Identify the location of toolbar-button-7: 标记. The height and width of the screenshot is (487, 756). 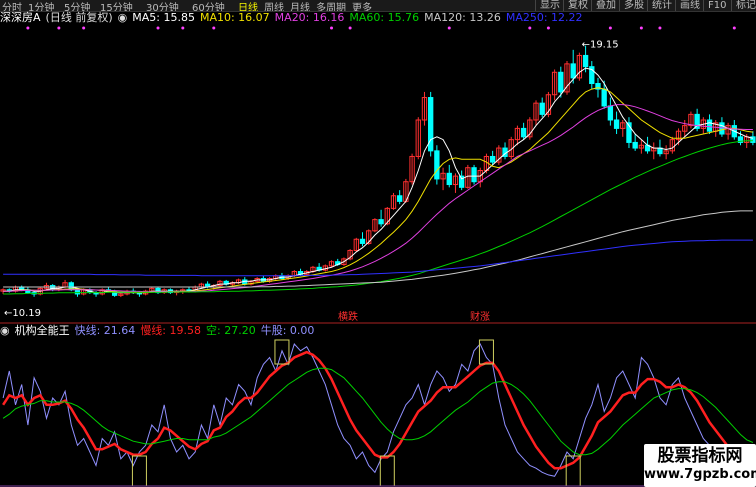
(743, 5).